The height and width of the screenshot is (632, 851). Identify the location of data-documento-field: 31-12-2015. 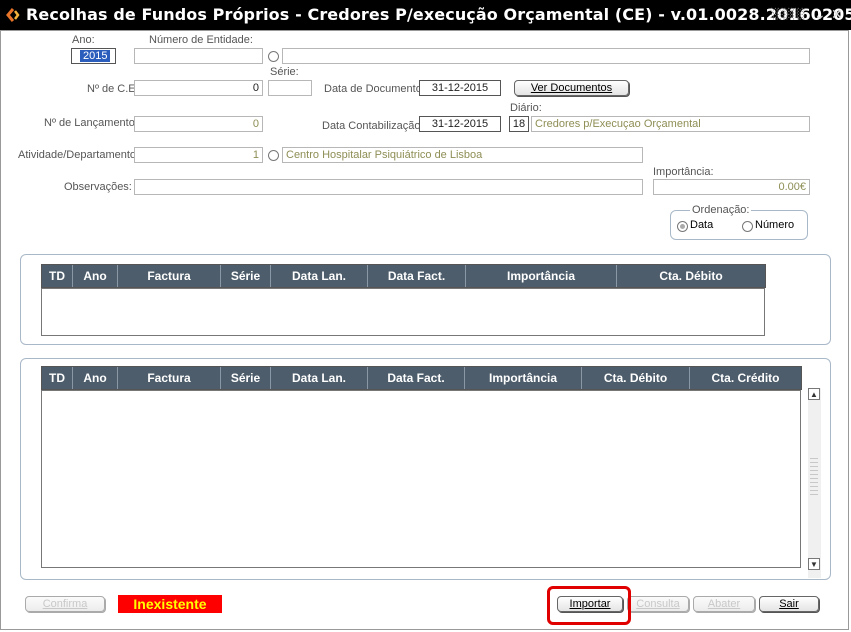
(460, 88).